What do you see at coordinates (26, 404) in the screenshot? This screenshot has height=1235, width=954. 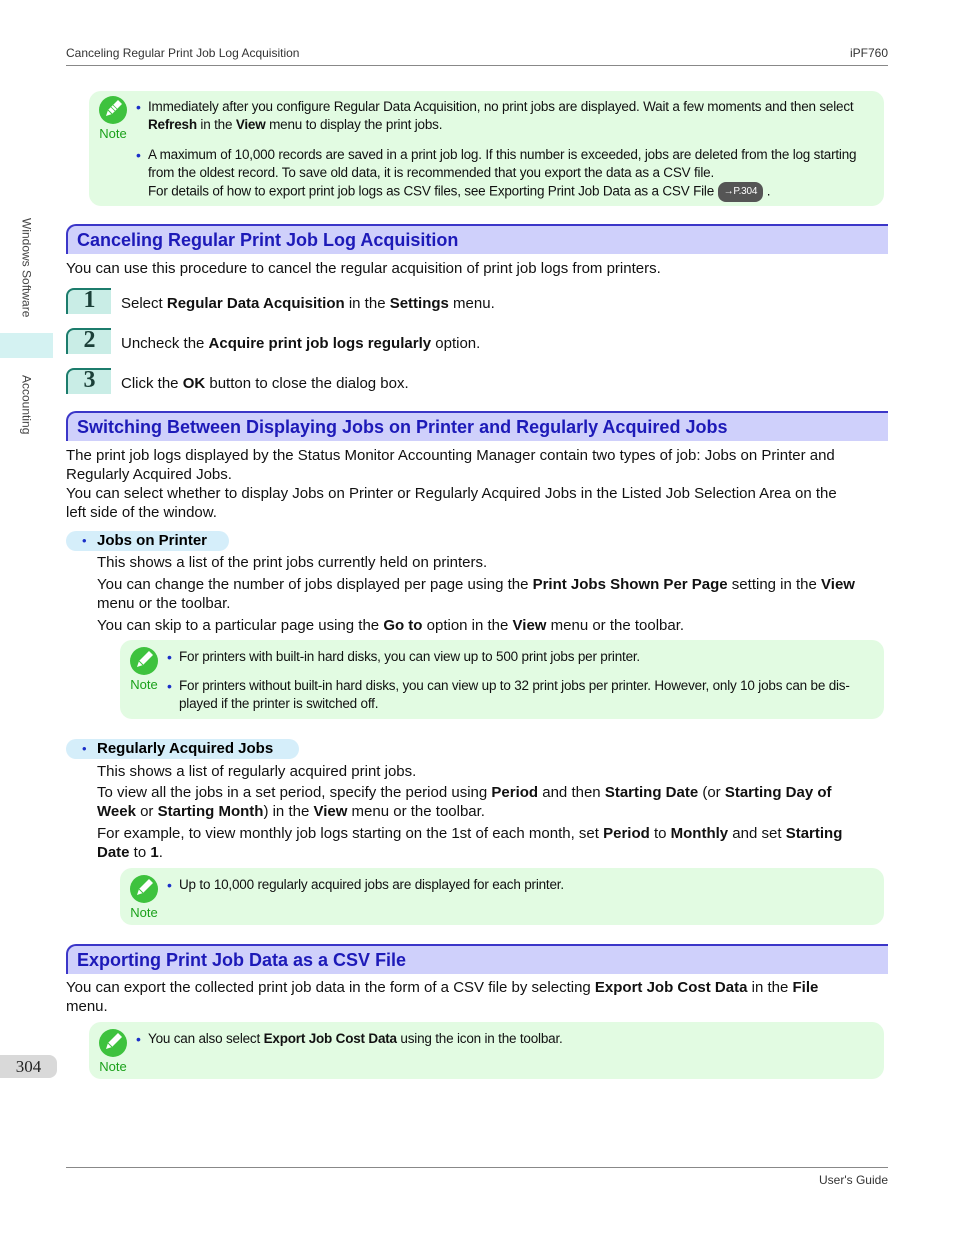 I see `side-tab-accounting: Accounting` at bounding box center [26, 404].